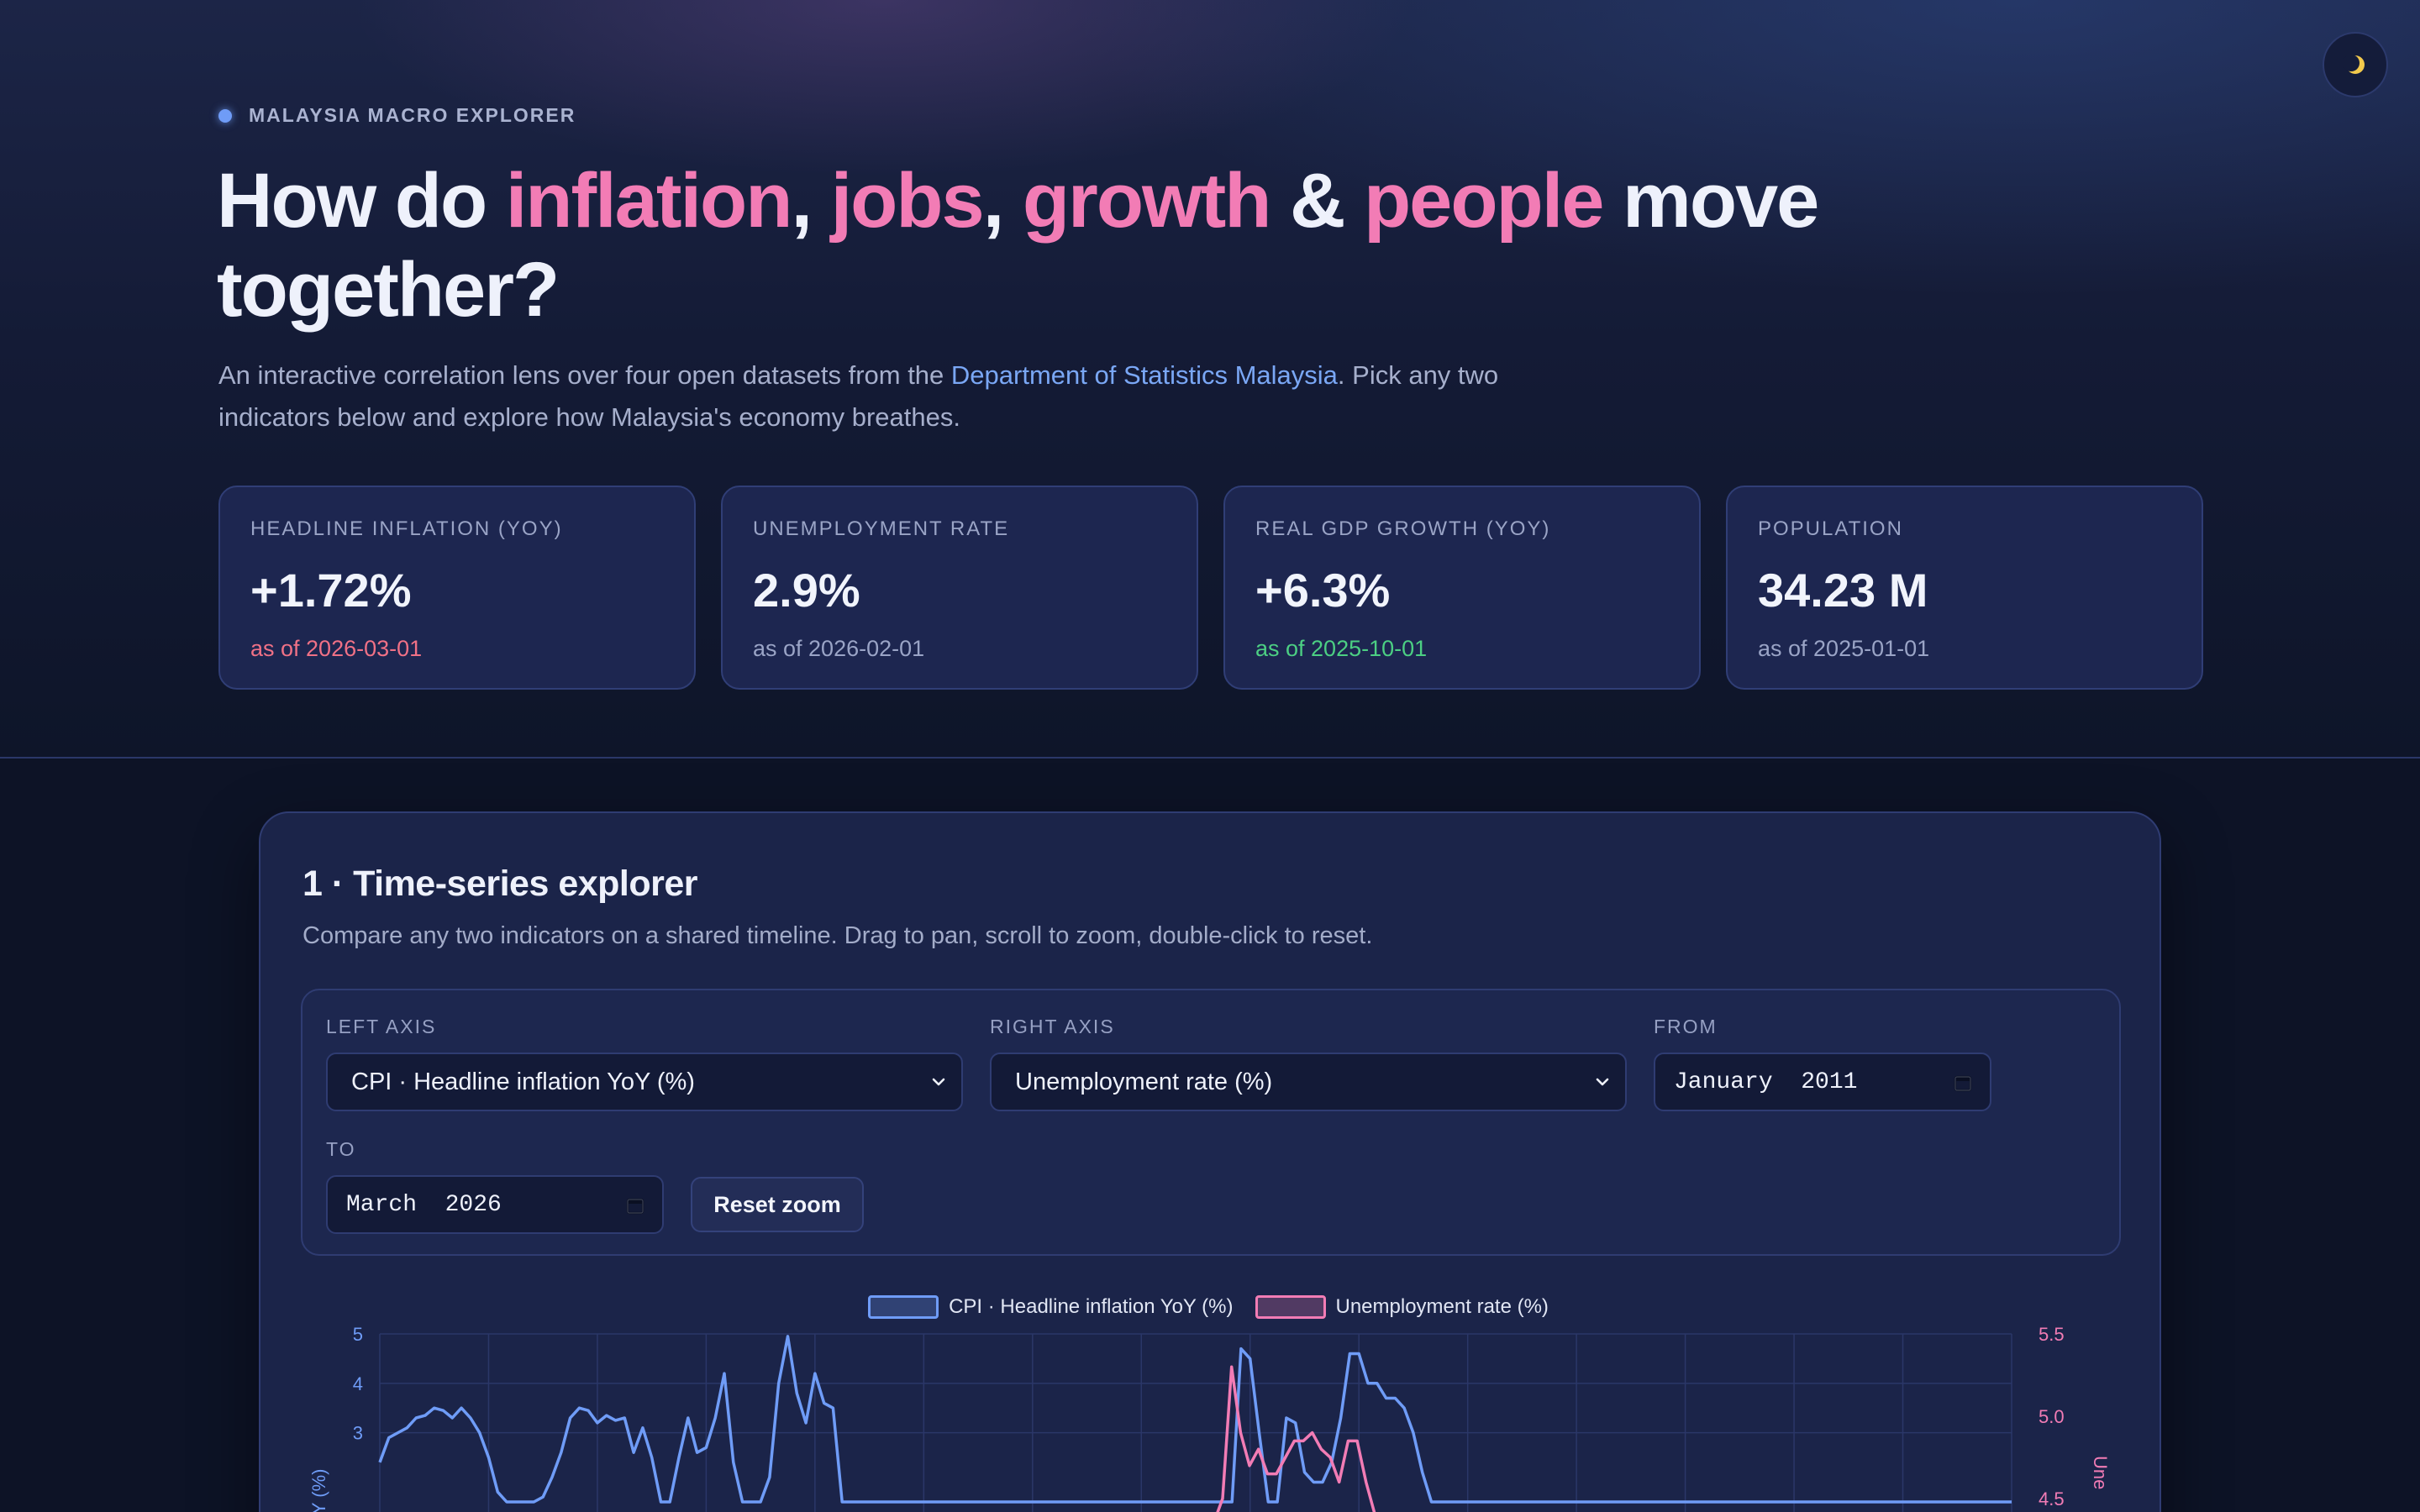 The image size is (2420, 1512). I want to click on left-axis-label: LEFT AXIS, so click(382, 1026).